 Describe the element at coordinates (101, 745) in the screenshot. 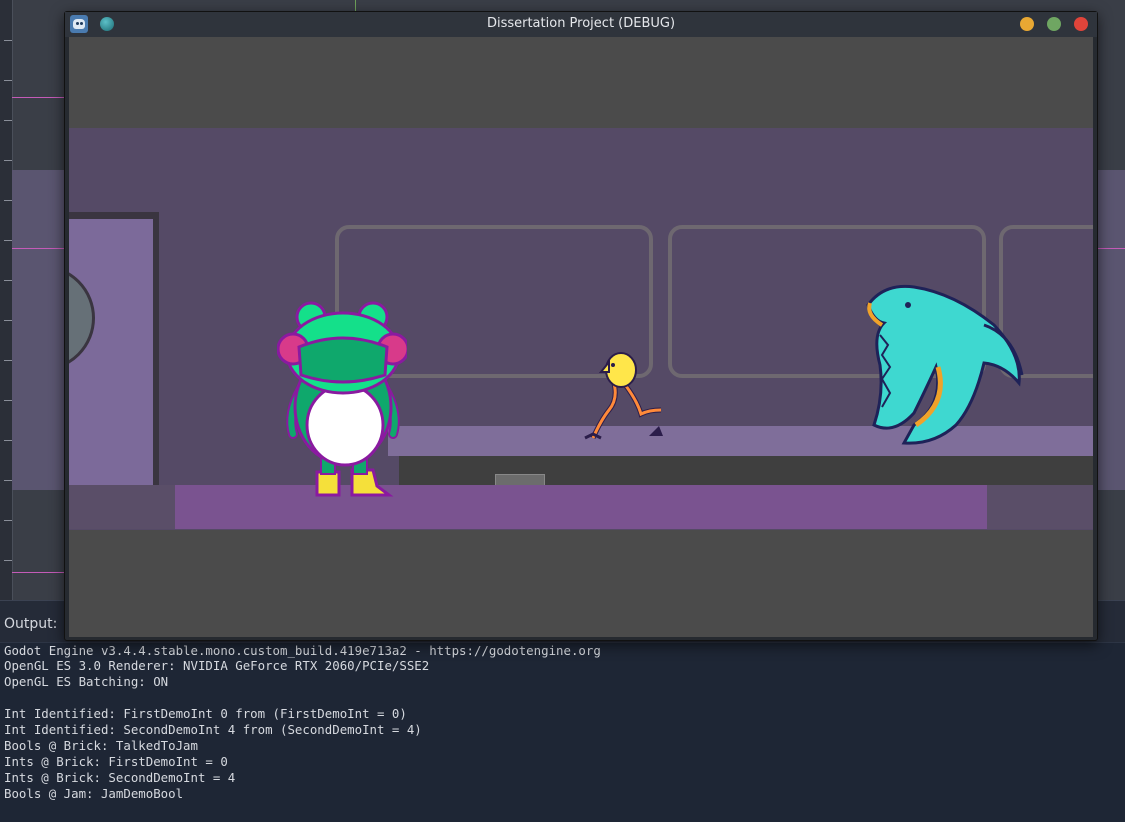

I see `log-line: Bools @ Brick: TalkedToJam` at that location.